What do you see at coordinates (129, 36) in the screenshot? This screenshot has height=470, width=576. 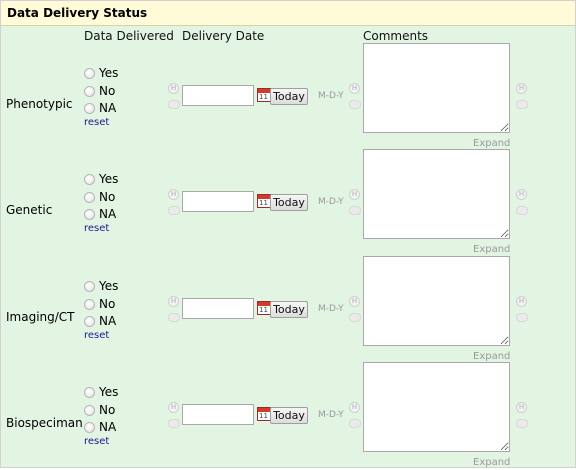 I see `column-header-data-delivered: Data Delivered` at bounding box center [129, 36].